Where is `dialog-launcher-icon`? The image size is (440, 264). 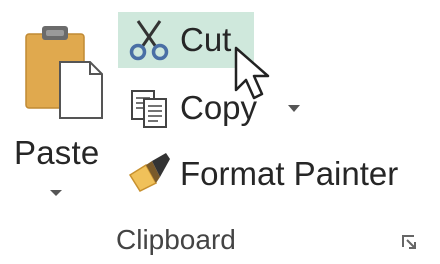
dialog-launcher-icon is located at coordinates (409, 242).